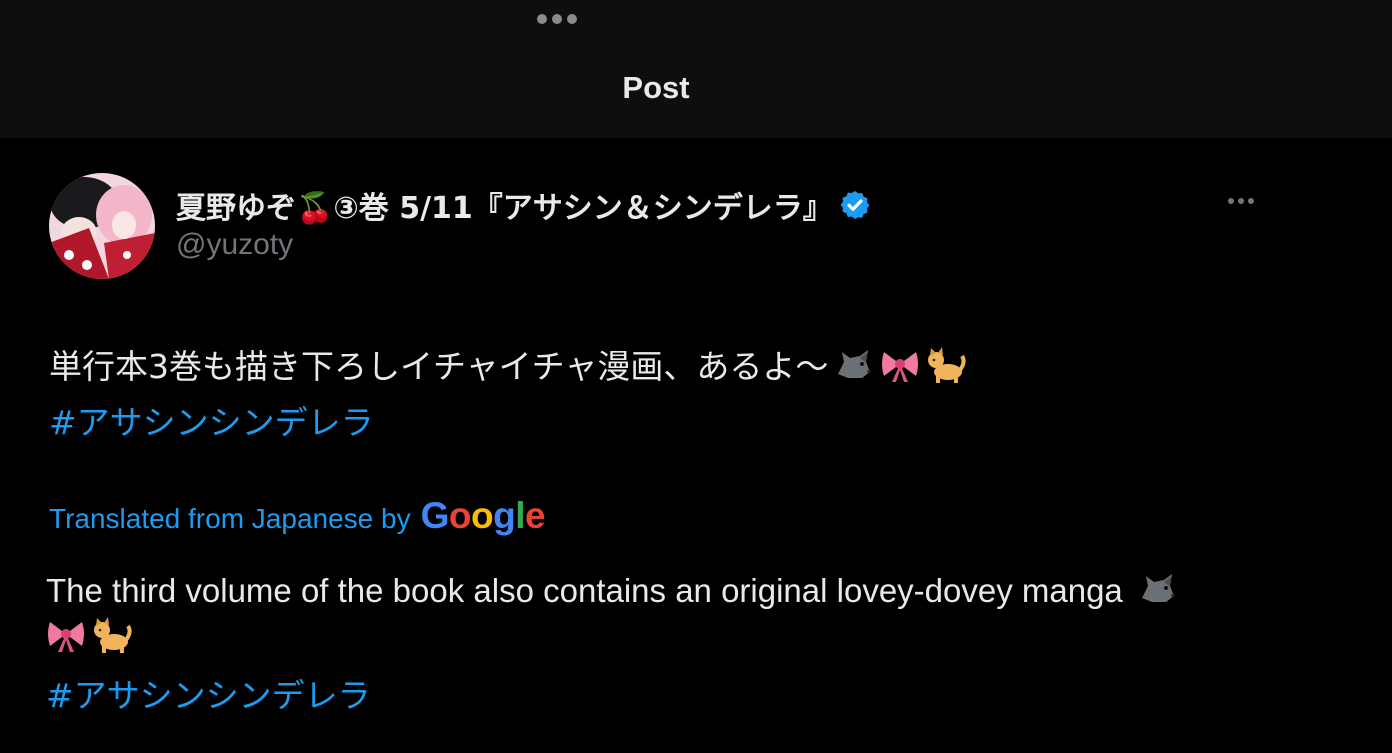 The image size is (1392, 753). I want to click on post-hashtag: #アサシンシンデレラ, so click(211, 420).